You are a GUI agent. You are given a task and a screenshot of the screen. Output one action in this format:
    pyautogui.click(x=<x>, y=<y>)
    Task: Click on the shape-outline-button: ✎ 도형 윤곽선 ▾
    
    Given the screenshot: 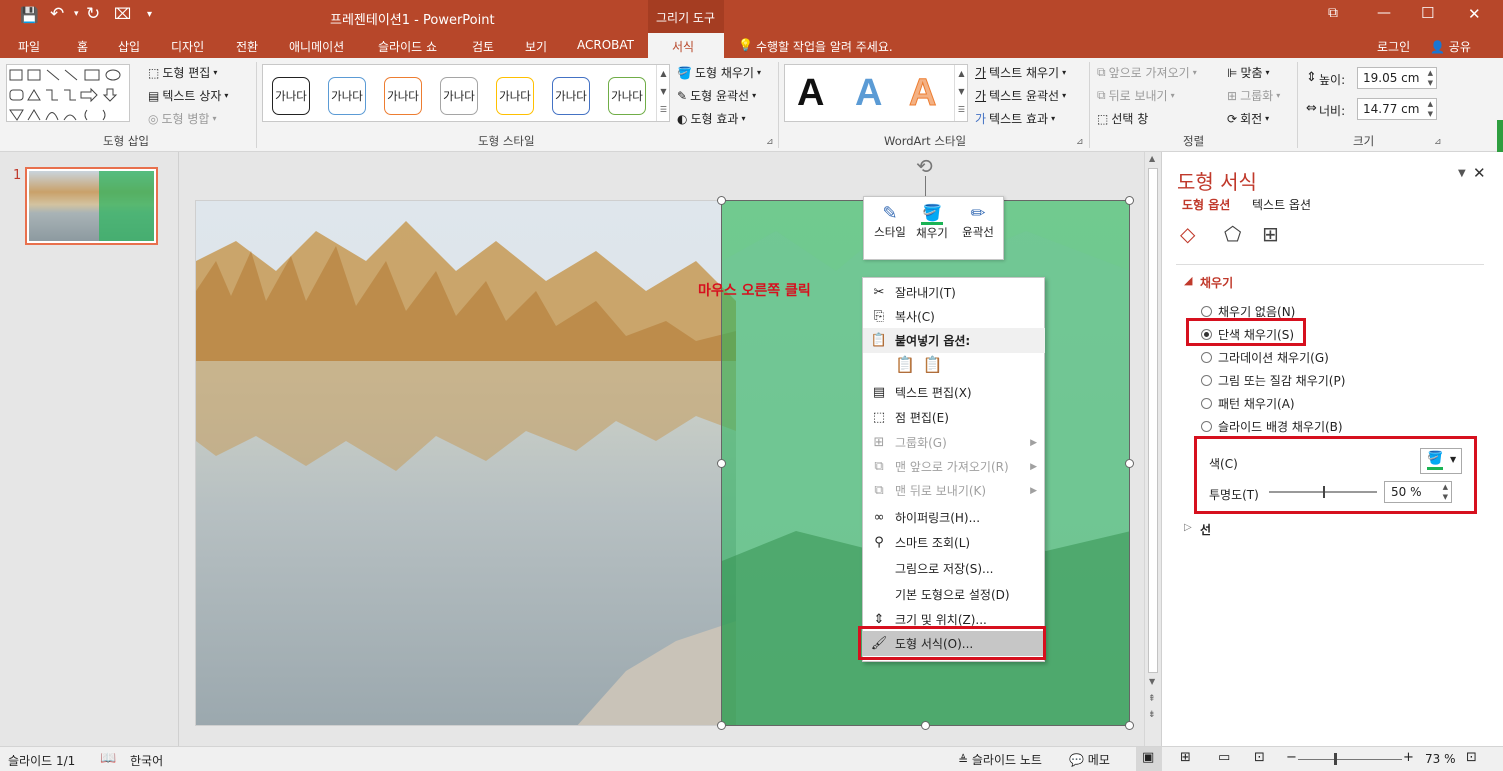 What is the action you would take?
    pyautogui.click(x=716, y=95)
    